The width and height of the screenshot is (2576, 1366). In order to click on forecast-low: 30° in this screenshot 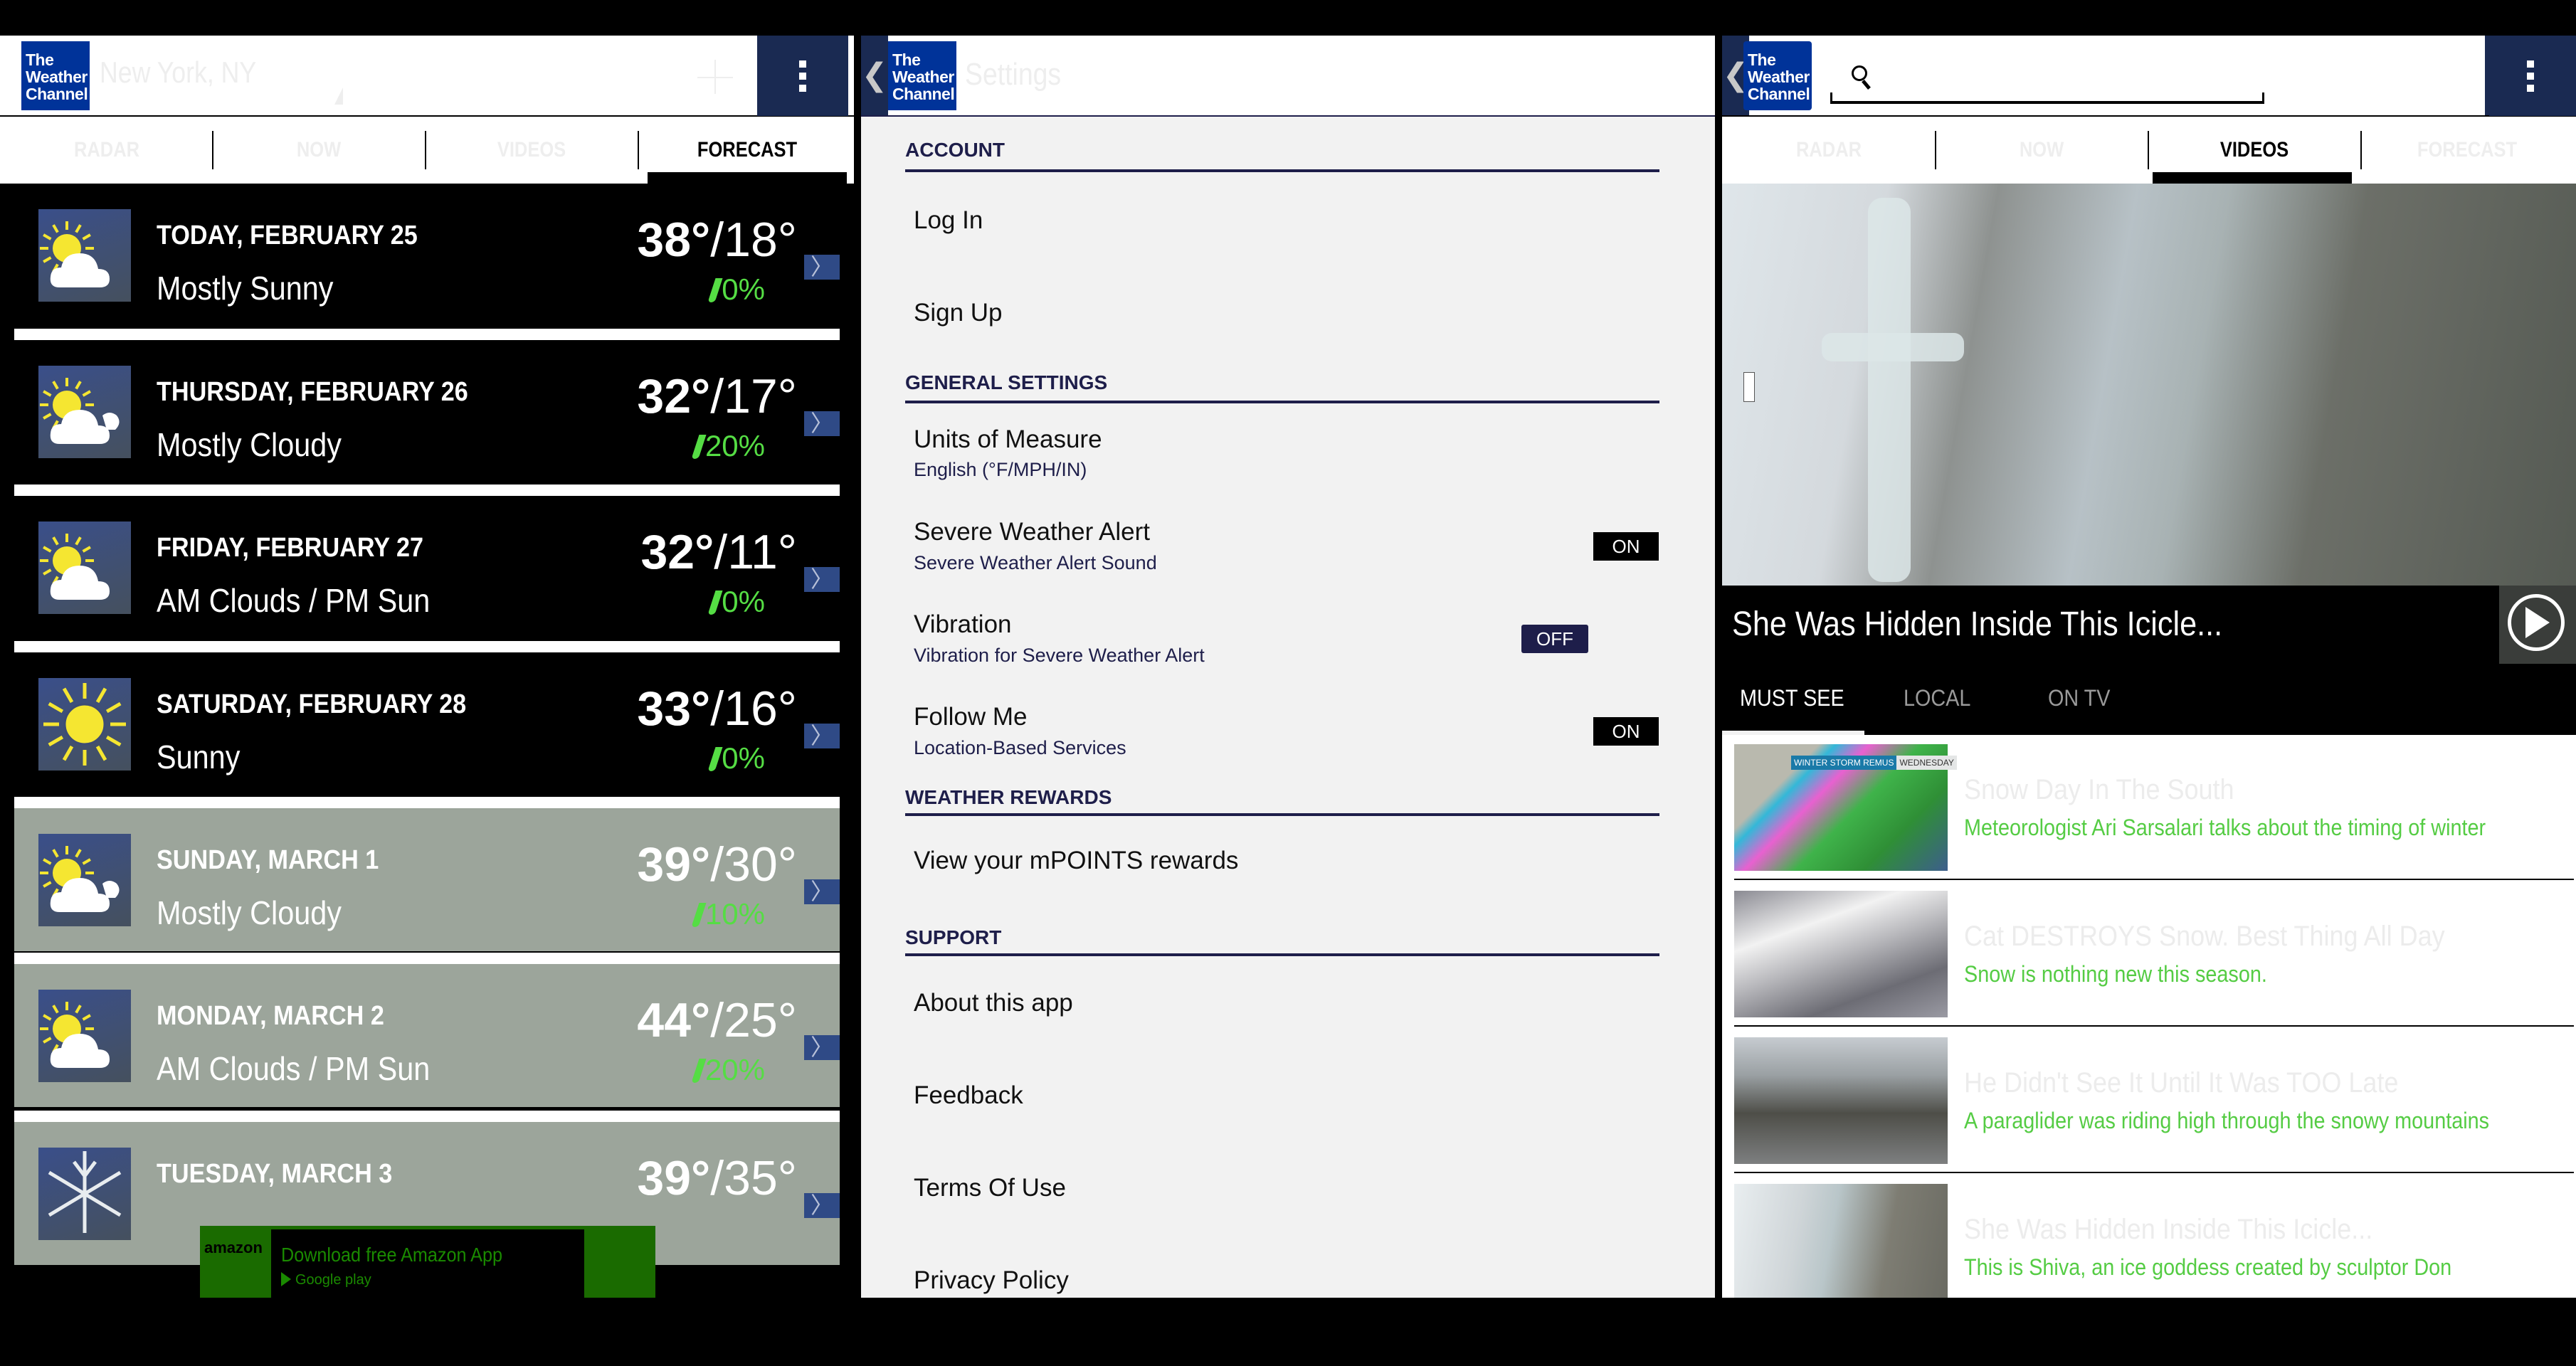, I will do `click(760, 864)`.